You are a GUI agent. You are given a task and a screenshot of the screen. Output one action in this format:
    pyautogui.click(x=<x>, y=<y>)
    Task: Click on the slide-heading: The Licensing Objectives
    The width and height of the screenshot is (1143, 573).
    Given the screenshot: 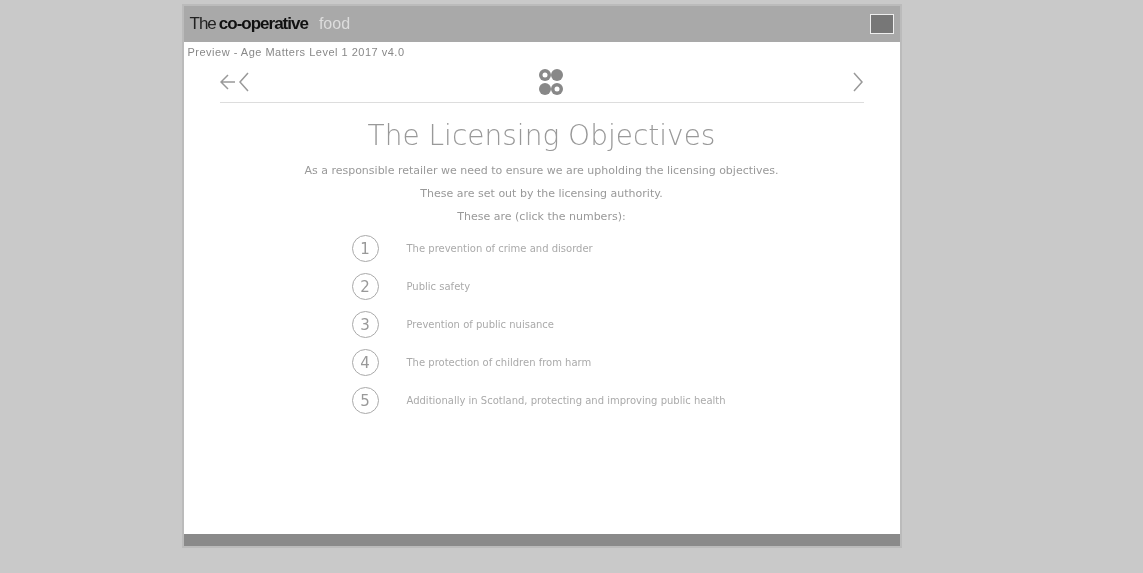 What is the action you would take?
    pyautogui.click(x=541, y=135)
    